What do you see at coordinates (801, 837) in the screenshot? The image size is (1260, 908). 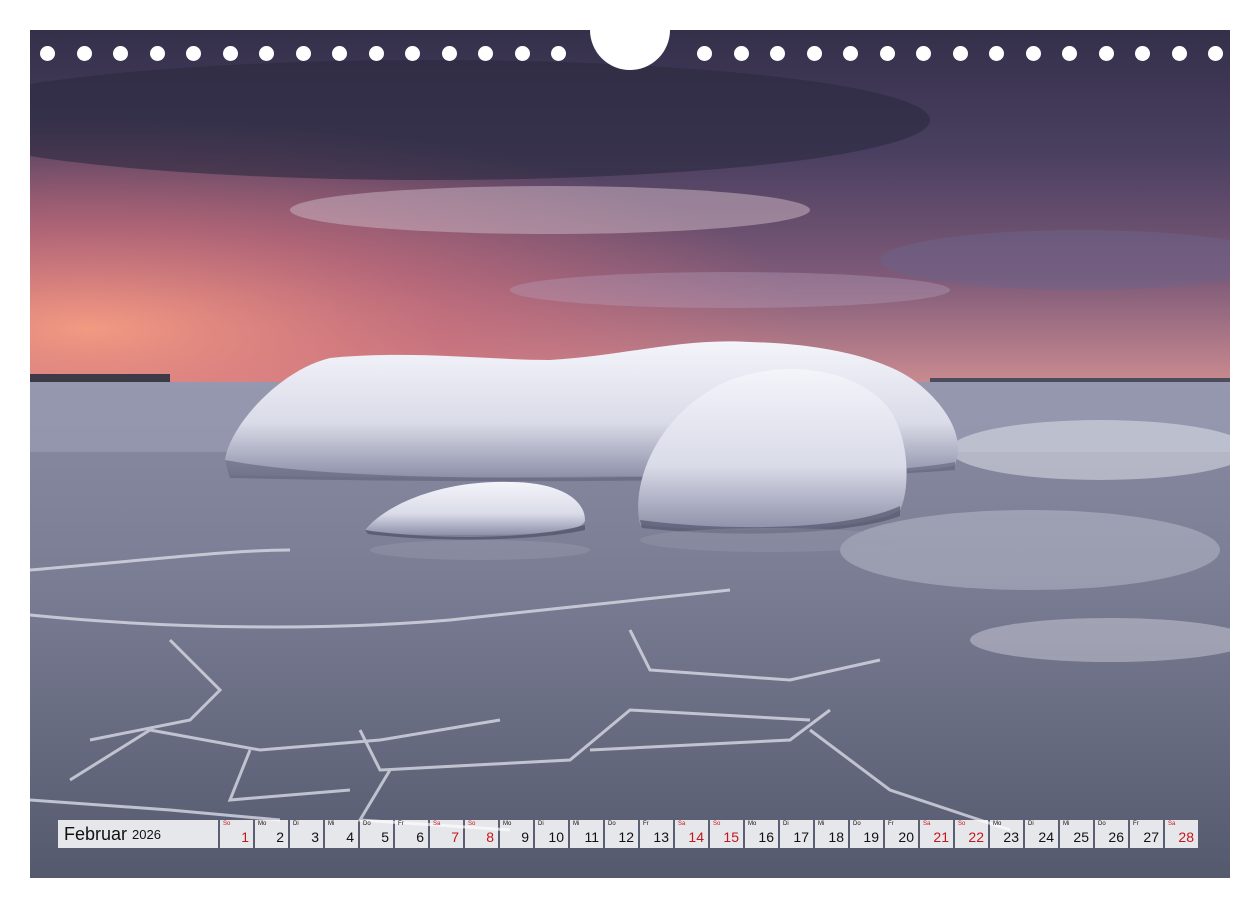 I see `day-number: 17` at bounding box center [801, 837].